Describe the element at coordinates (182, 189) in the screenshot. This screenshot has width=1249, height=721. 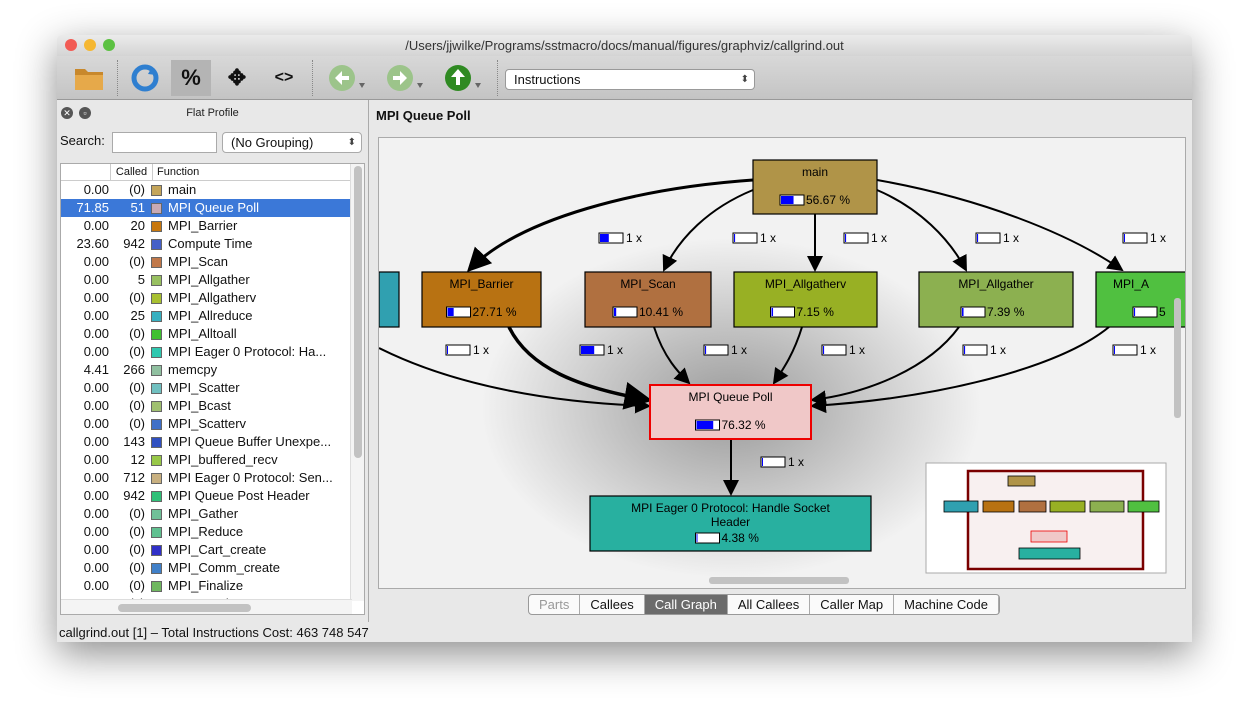
I see `function-name: main` at that location.